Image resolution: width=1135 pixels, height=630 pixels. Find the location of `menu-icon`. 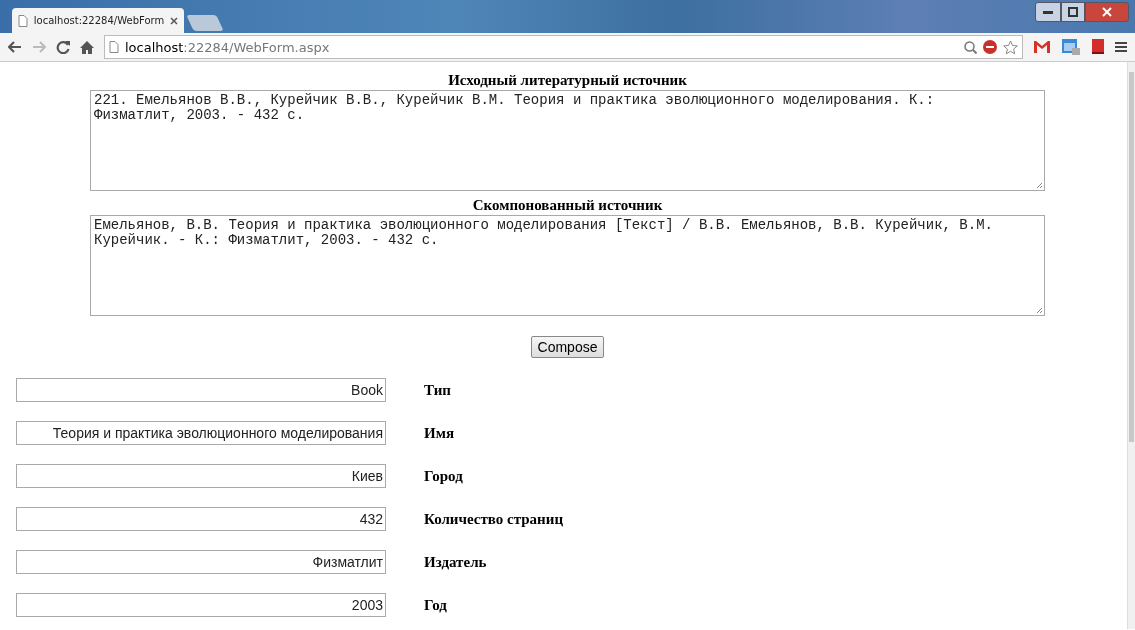

menu-icon is located at coordinates (1121, 47).